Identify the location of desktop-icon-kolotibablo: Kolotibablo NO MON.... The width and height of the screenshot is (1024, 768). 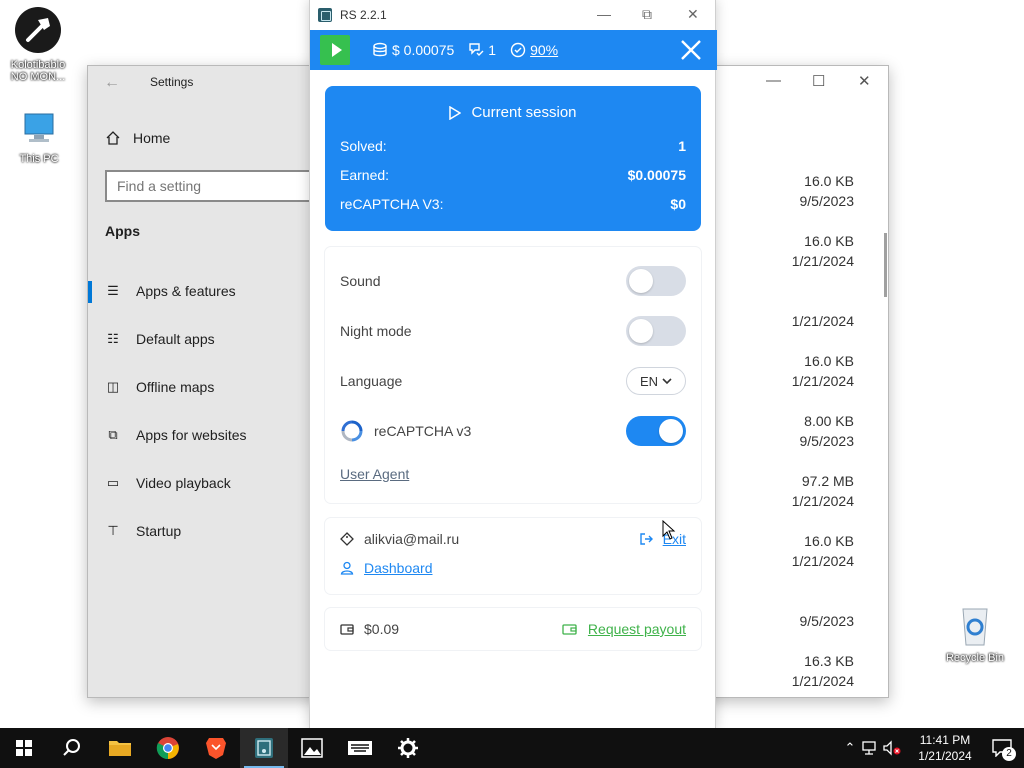
(38, 44).